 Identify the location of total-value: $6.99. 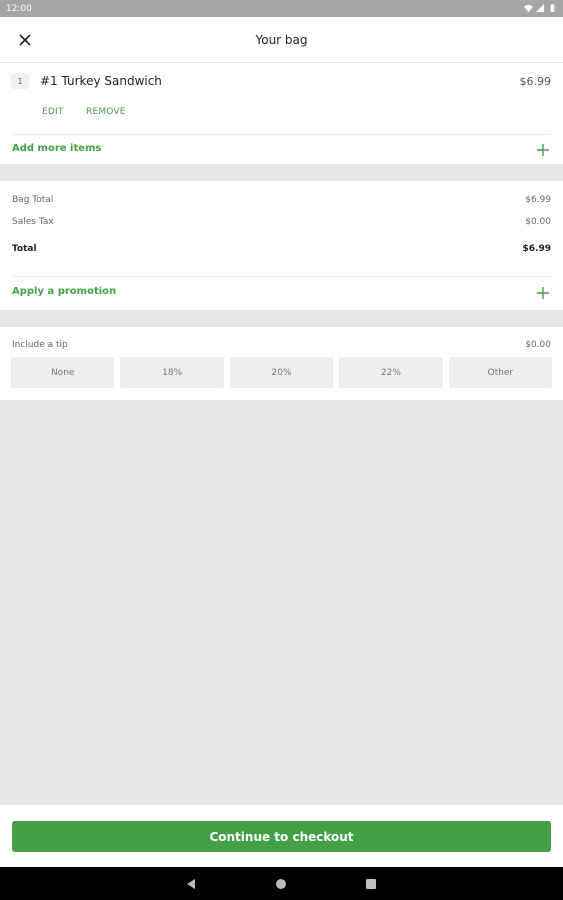
(536, 249).